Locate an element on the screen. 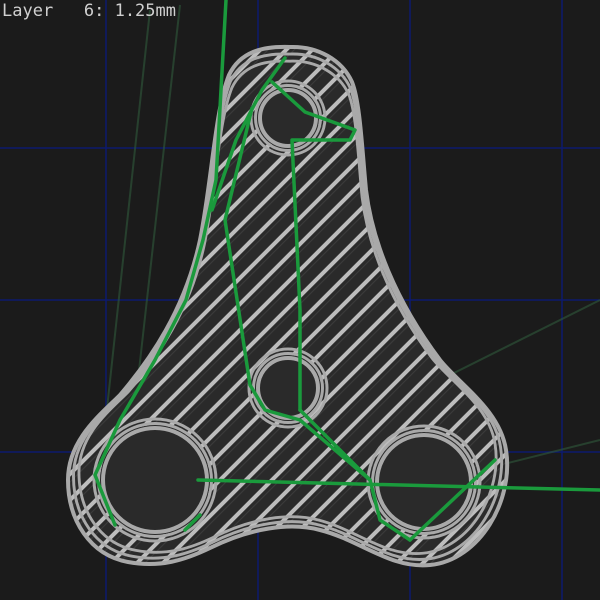 This screenshot has width=600, height=600. faint-travel-line is located at coordinates (514, 342).